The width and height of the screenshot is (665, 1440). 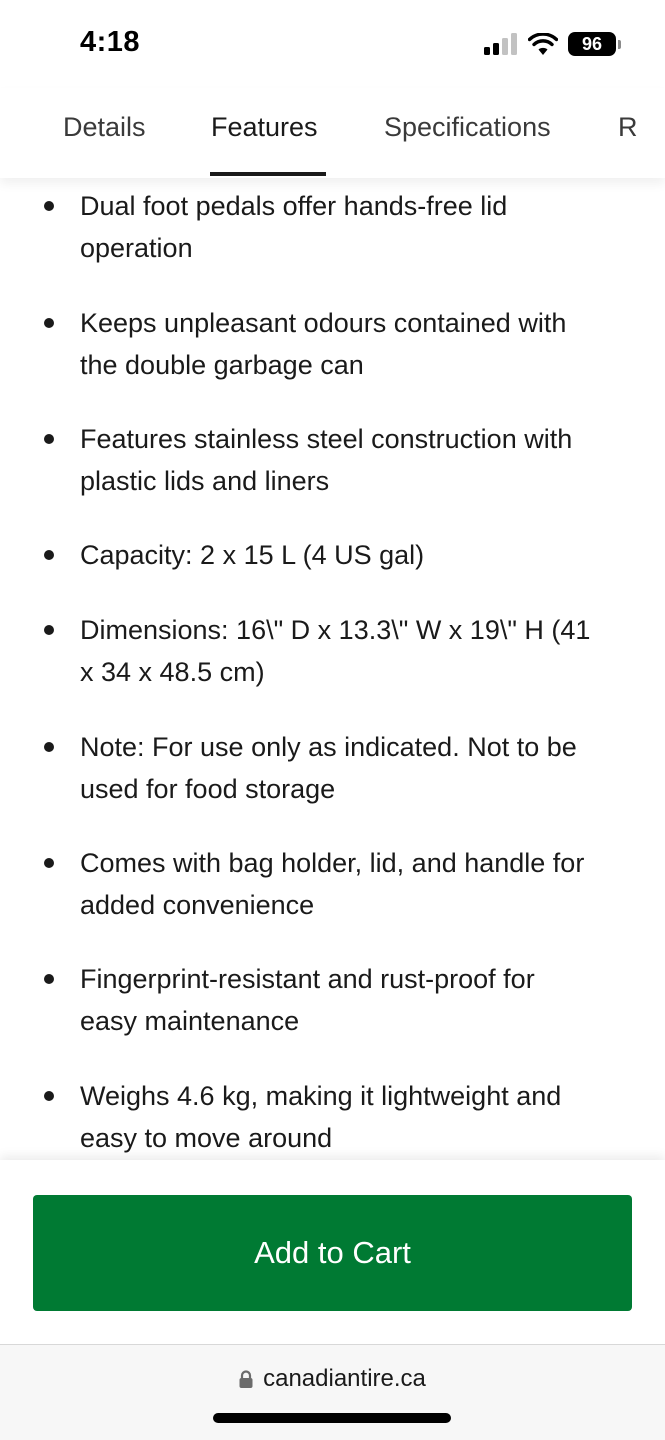 What do you see at coordinates (619, 44) in the screenshot?
I see `battery-tip` at bounding box center [619, 44].